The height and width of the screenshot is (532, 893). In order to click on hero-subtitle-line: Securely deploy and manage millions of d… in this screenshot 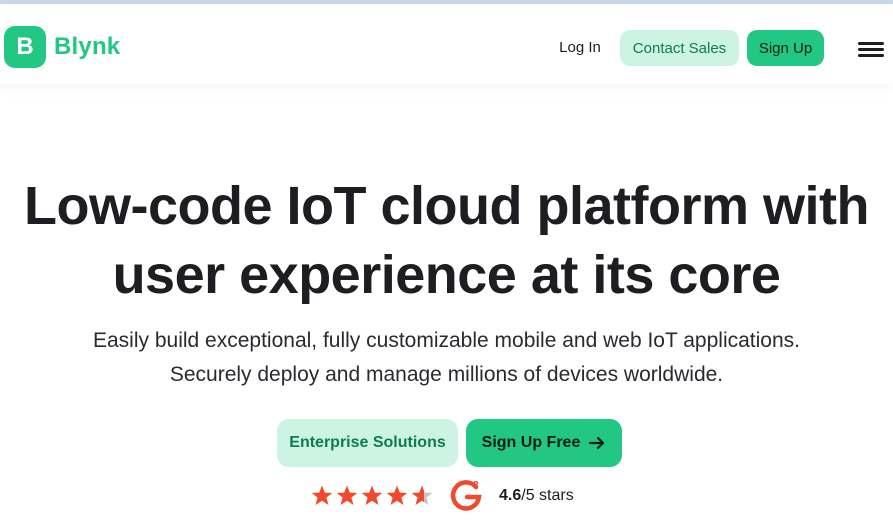, I will do `click(446, 374)`.